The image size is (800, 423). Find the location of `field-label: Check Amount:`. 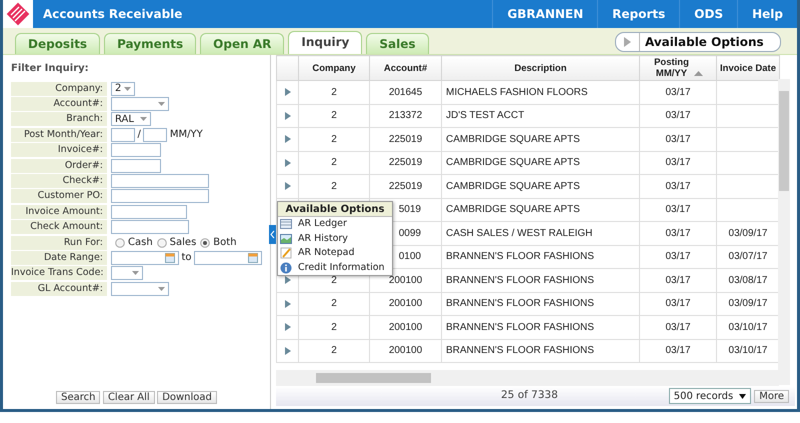

field-label: Check Amount: is located at coordinates (59, 227).